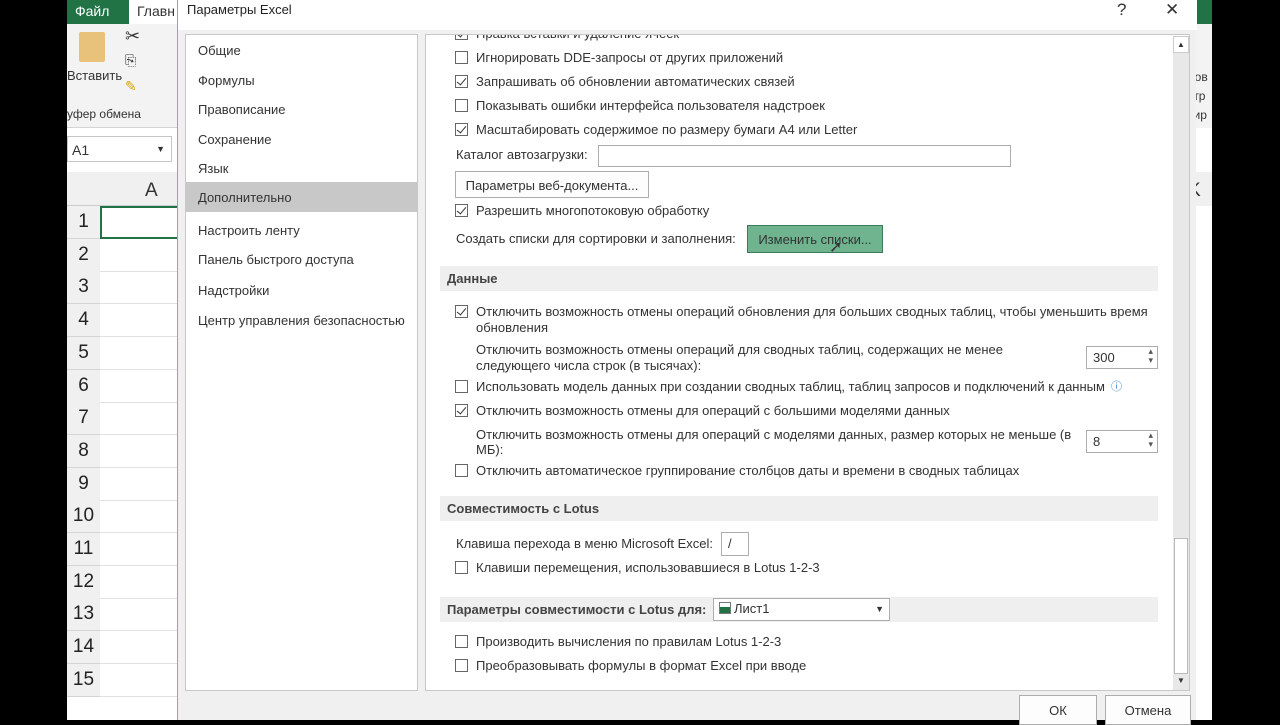  Describe the element at coordinates (1121, 10) in the screenshot. I see `help-button: ?` at that location.